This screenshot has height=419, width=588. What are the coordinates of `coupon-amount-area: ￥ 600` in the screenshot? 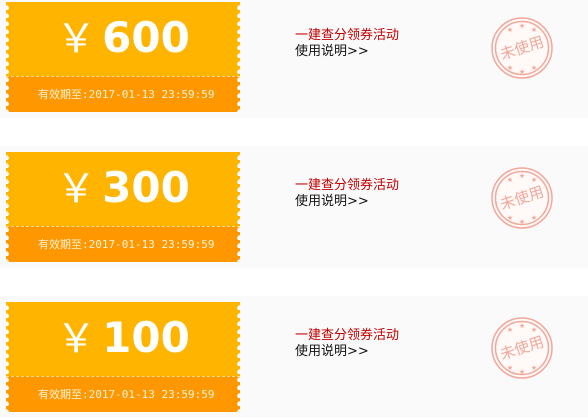 It's located at (123, 39).